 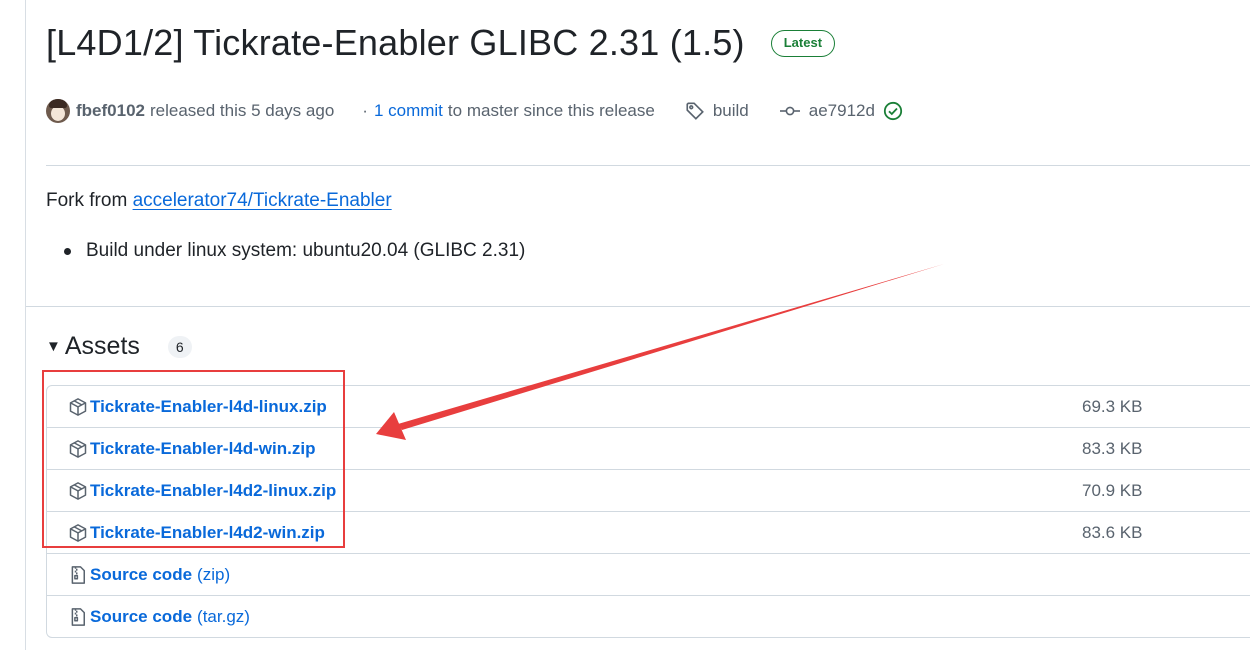 What do you see at coordinates (1112, 532) in the screenshot?
I see `asset-size: 83.6 KB` at bounding box center [1112, 532].